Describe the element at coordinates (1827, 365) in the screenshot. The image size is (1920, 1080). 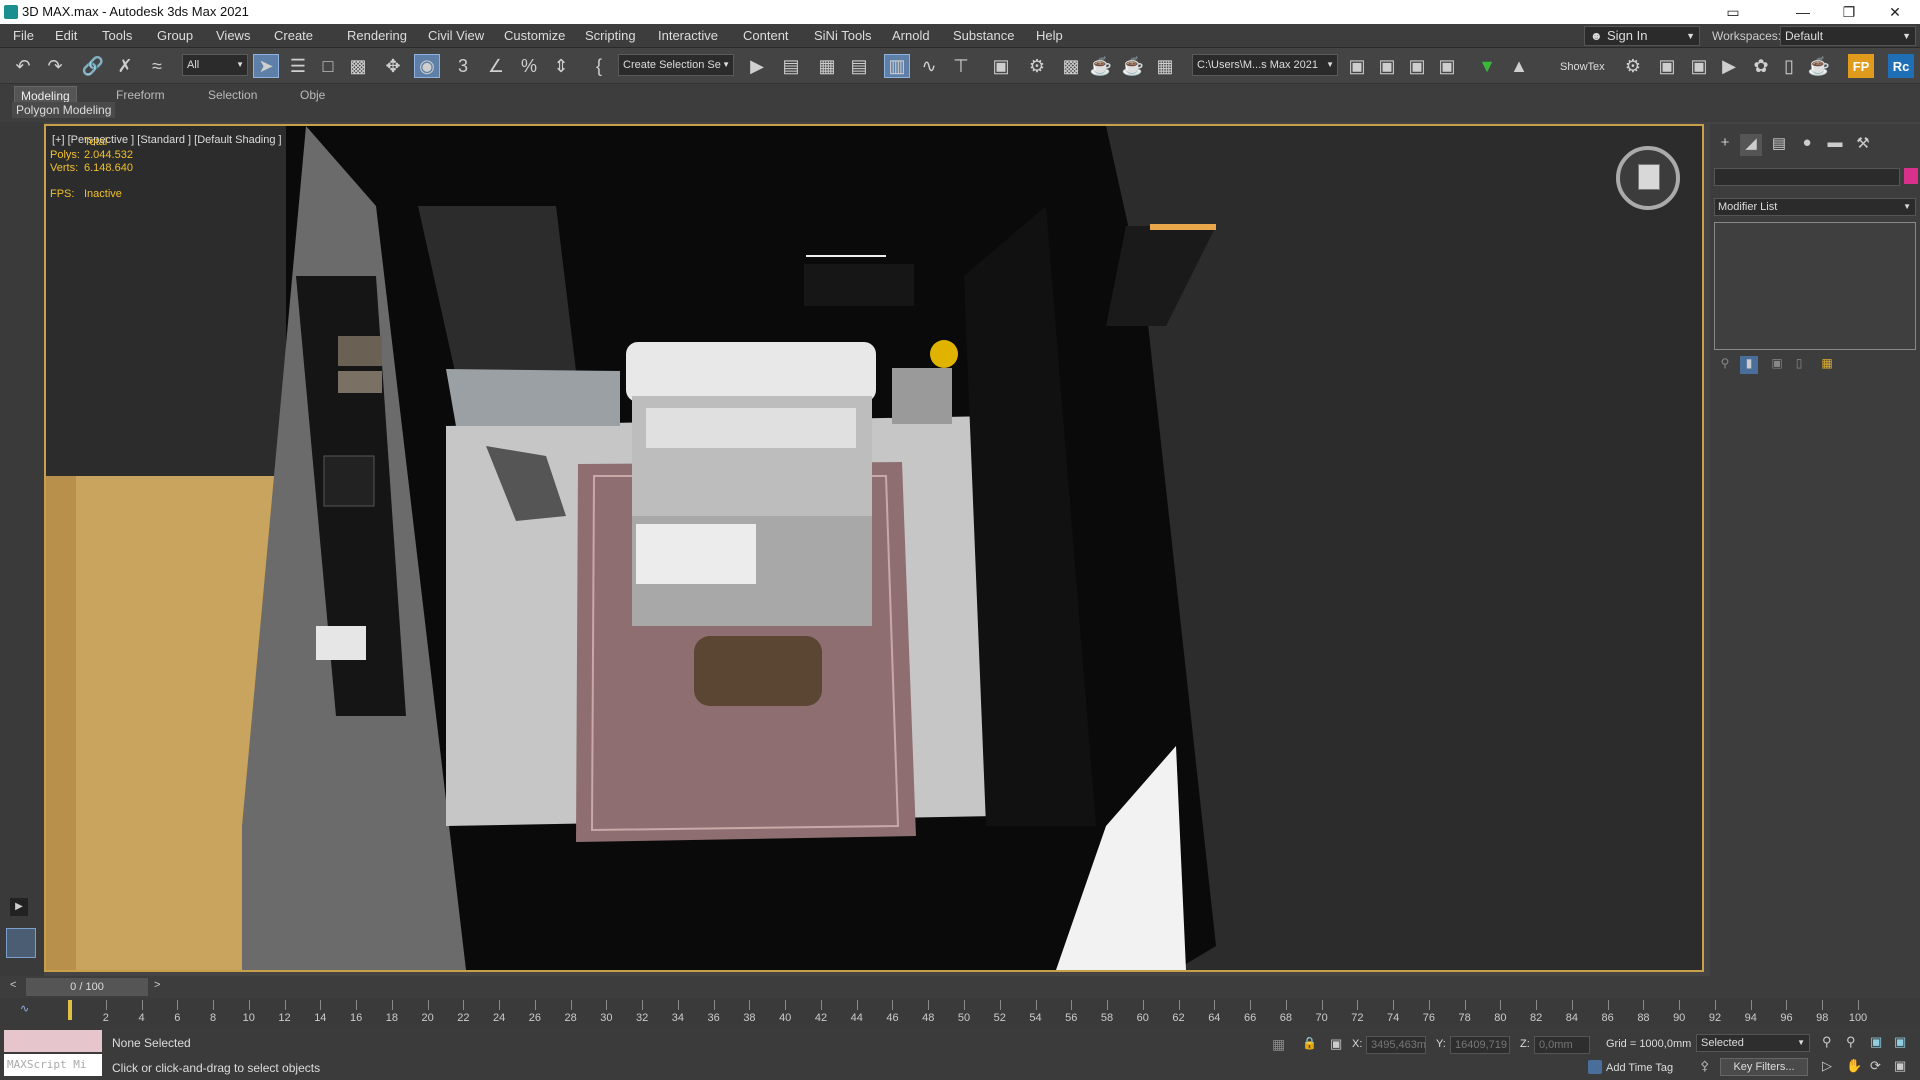
I see `configure-modifier-sets-icon: ▦` at that location.